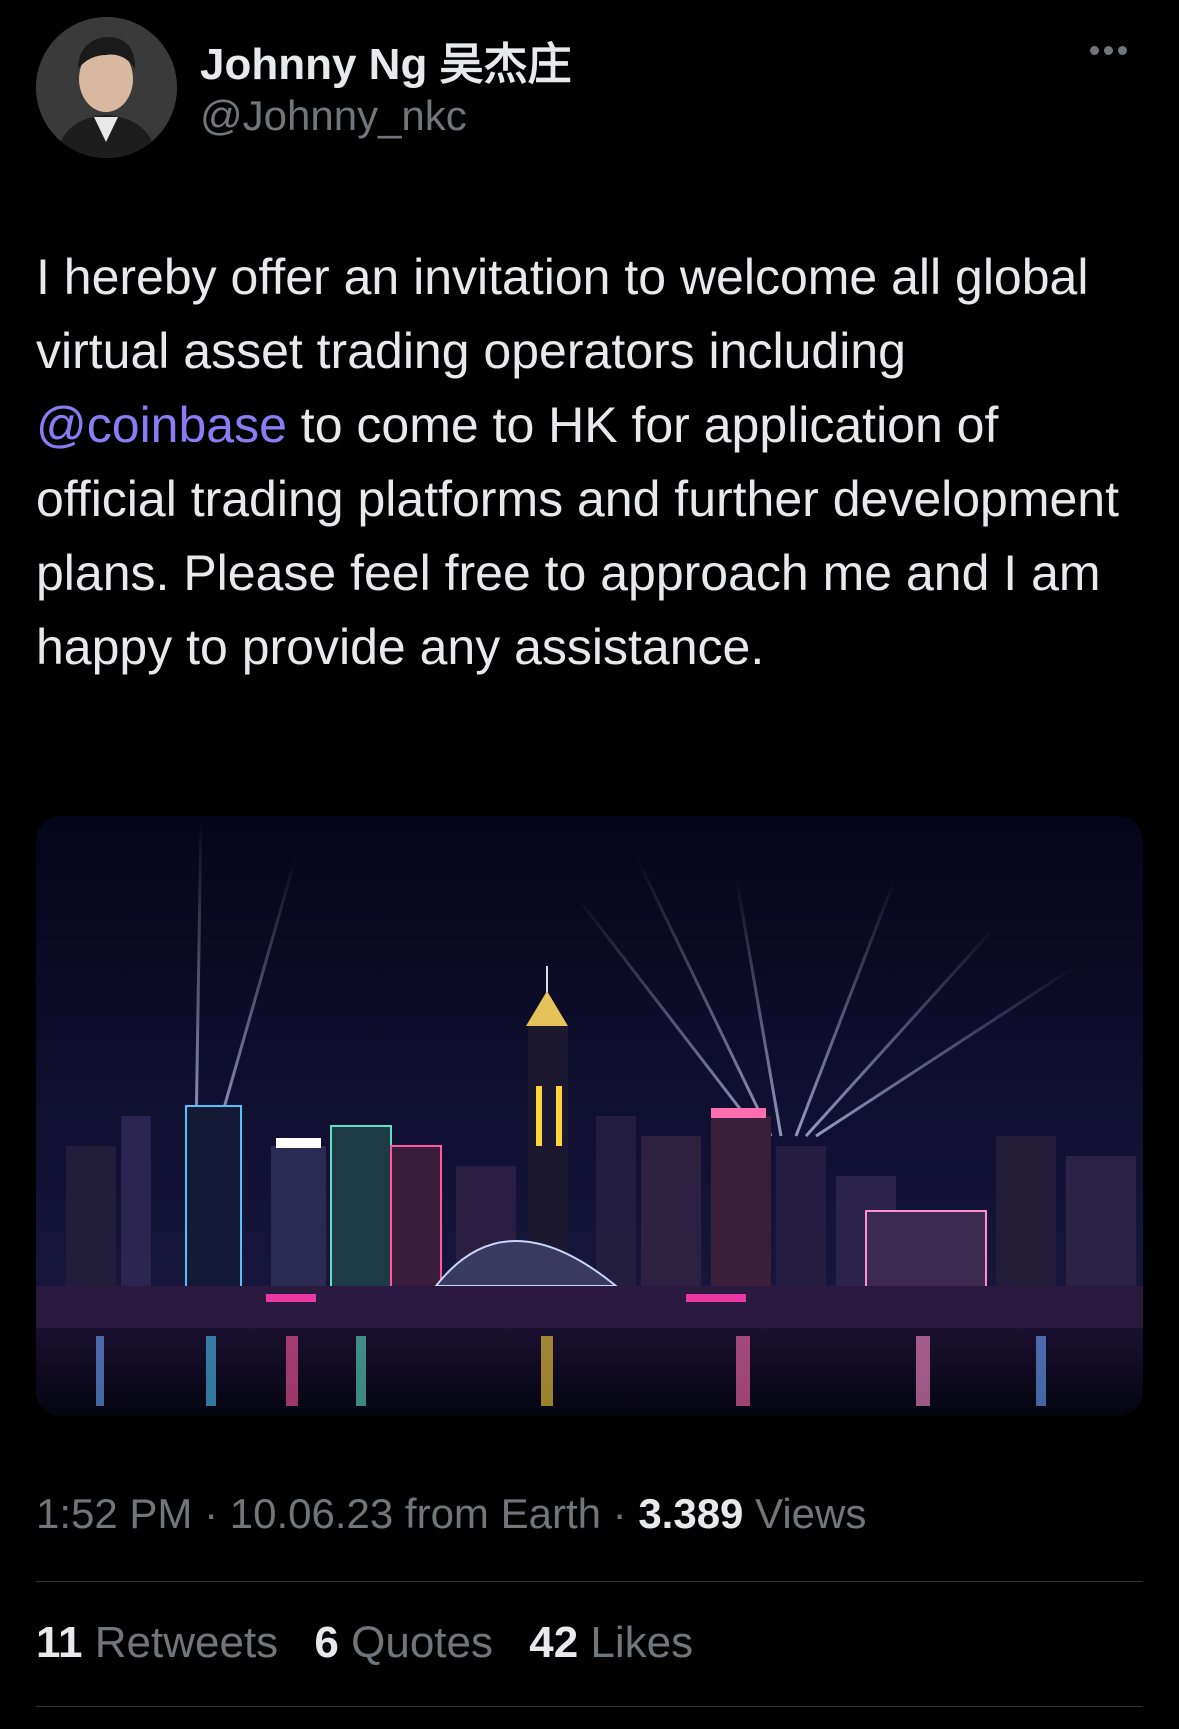  Describe the element at coordinates (642, 1642) in the screenshot. I see `likes-label: Likes` at that location.